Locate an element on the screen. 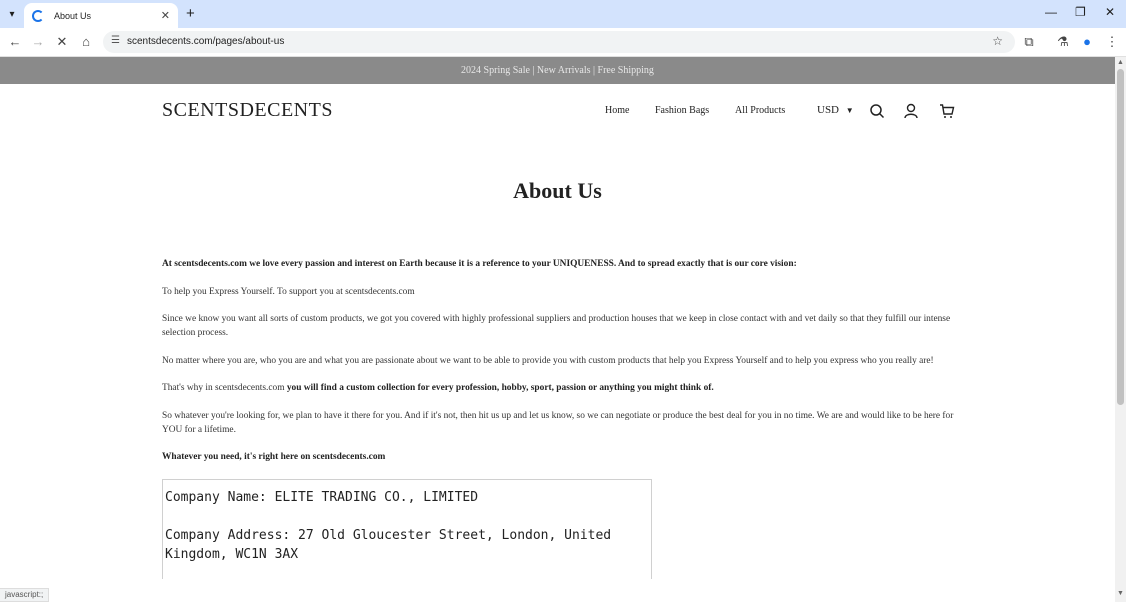 The image size is (1126, 602). nav-fashion-bags: Fashion Bags is located at coordinates (682, 110).